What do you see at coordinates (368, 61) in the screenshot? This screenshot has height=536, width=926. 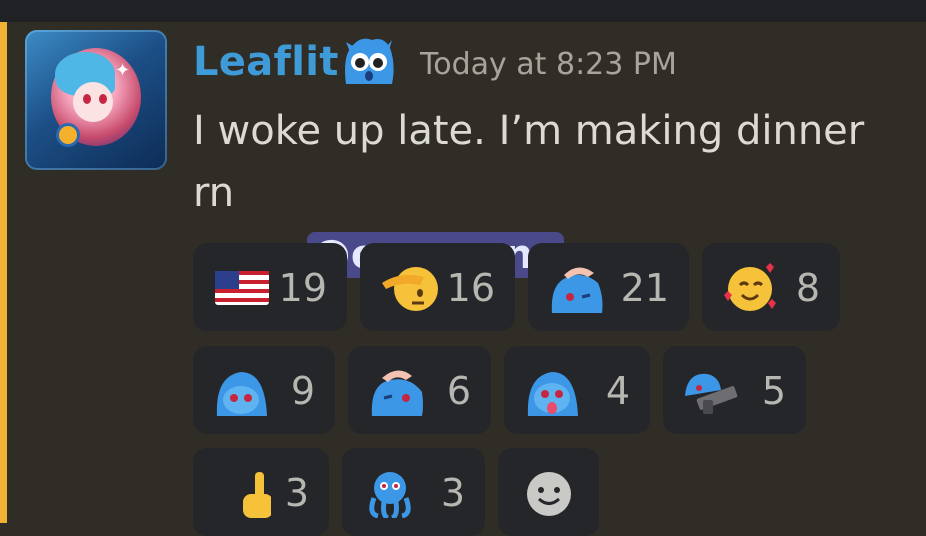 I see `blue-slime-girl-shocked-icon` at bounding box center [368, 61].